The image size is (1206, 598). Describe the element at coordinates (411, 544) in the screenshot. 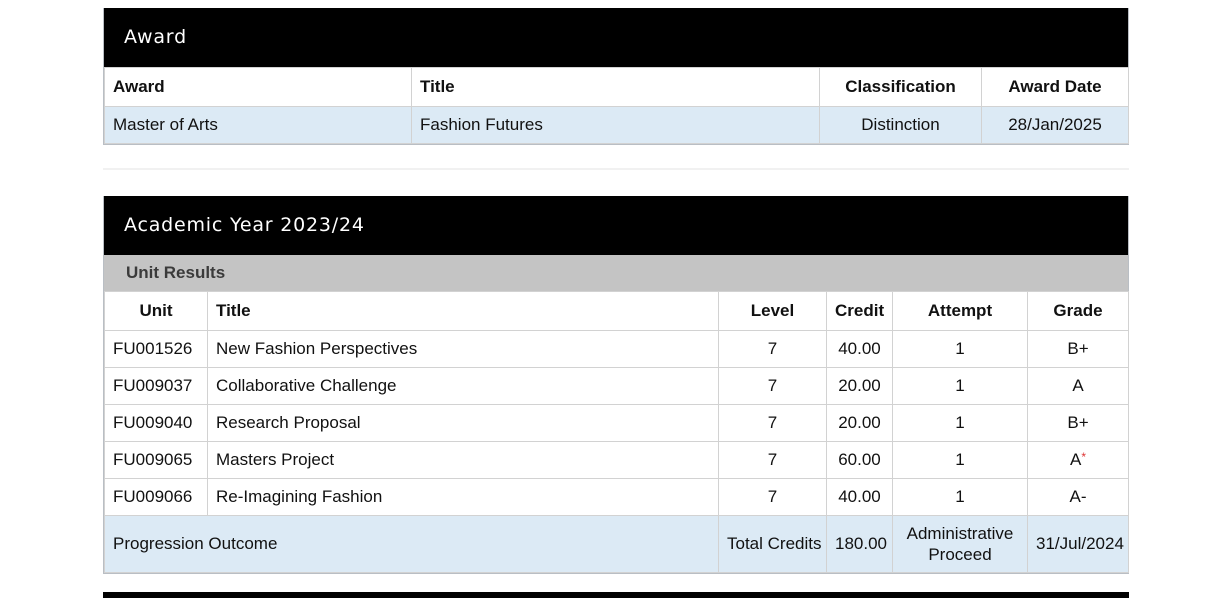

I see `progression-outcome-label: Progression Outcome` at that location.